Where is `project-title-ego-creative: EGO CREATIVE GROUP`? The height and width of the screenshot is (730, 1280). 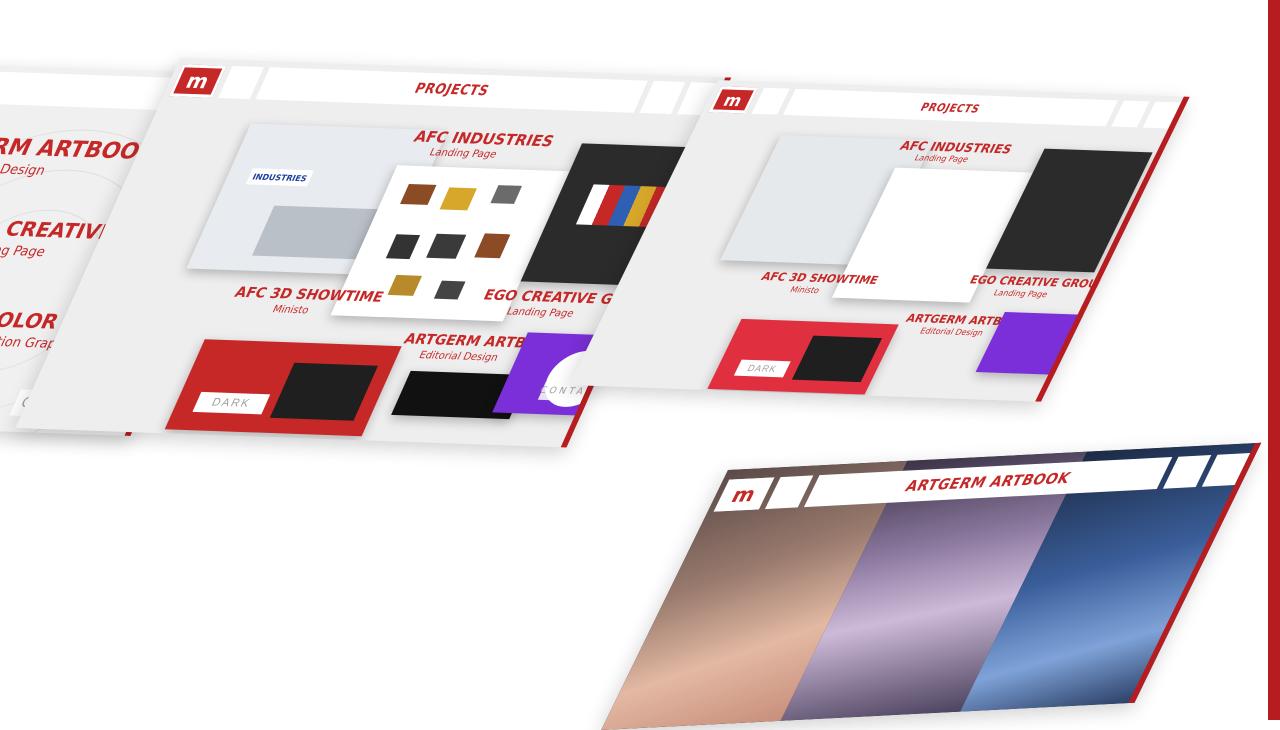 project-title-ego-creative: EGO CREATIVE GROUP is located at coordinates (1037, 282).